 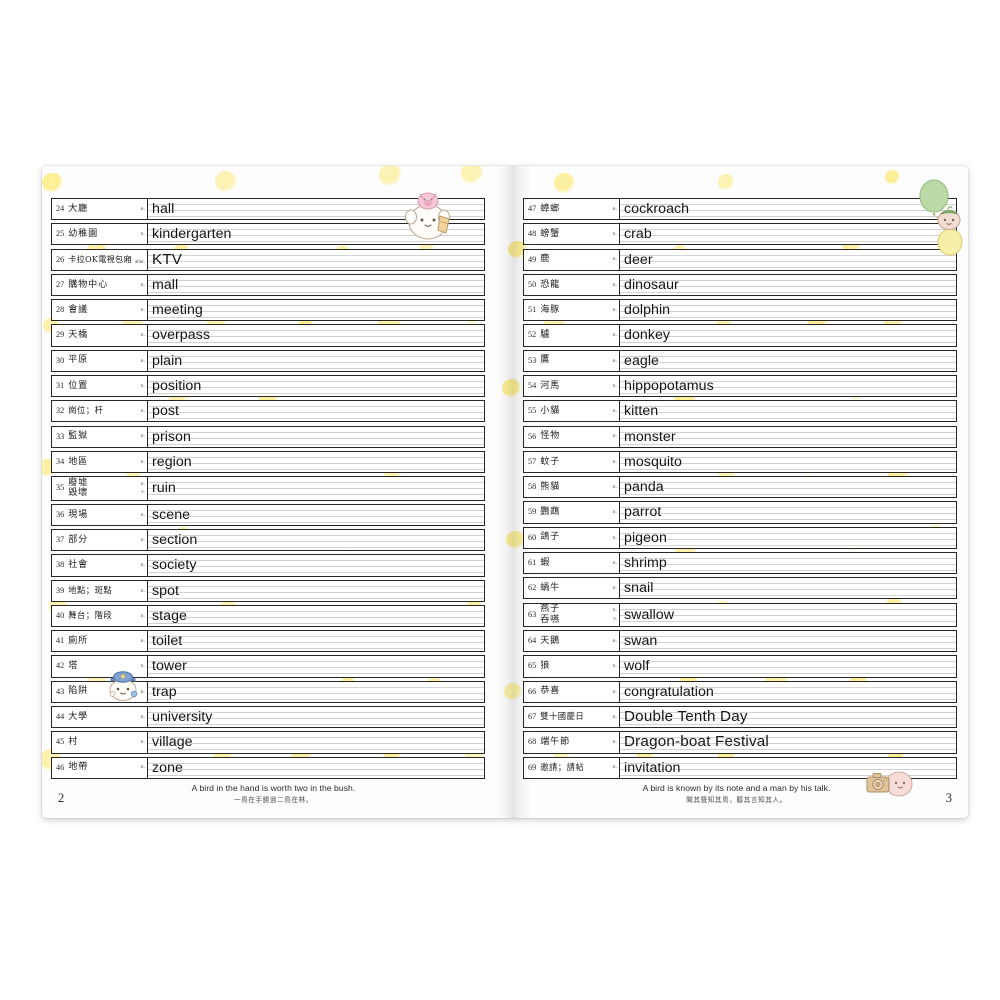 What do you see at coordinates (579, 462) in the screenshot?
I see `chinese-text-stack: 蚊子` at bounding box center [579, 462].